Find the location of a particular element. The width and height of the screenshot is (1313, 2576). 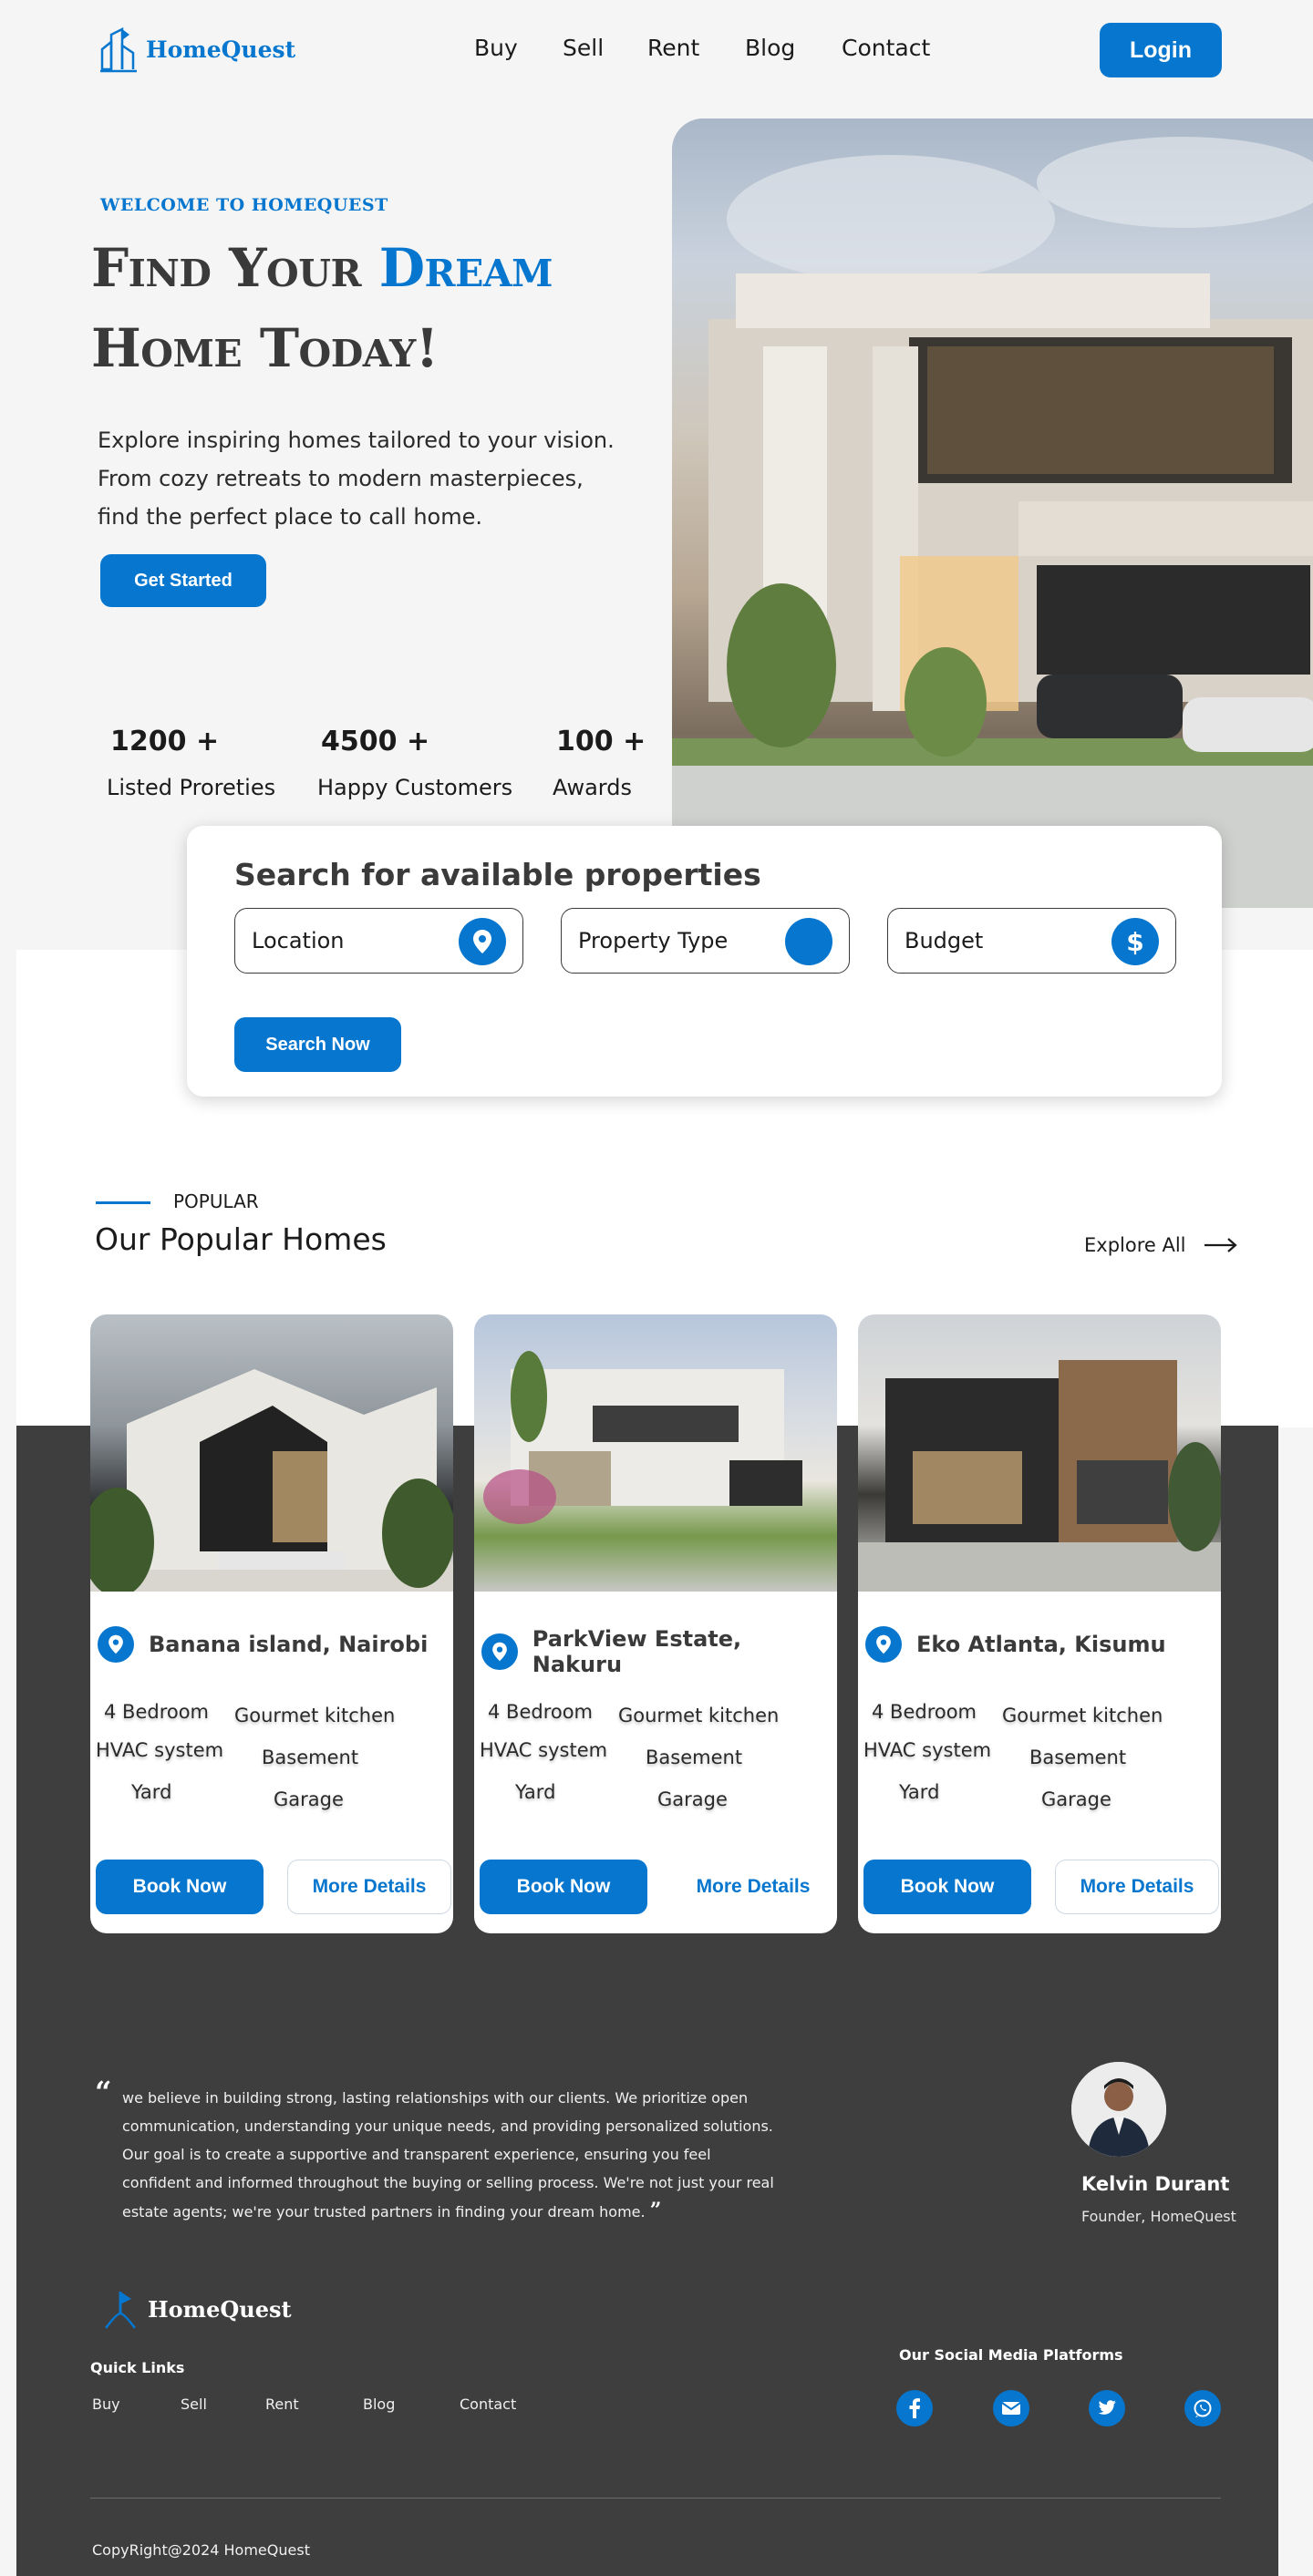

property-type-field-label: Property Type is located at coordinates (653, 940).